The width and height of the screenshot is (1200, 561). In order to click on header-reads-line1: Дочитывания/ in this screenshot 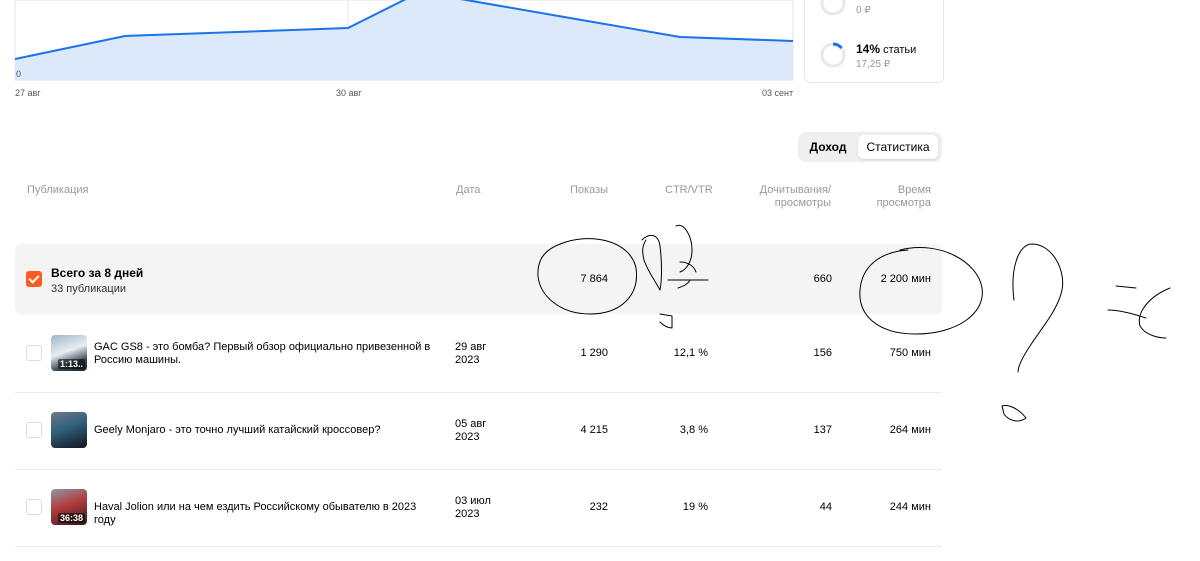, I will do `click(795, 190)`.